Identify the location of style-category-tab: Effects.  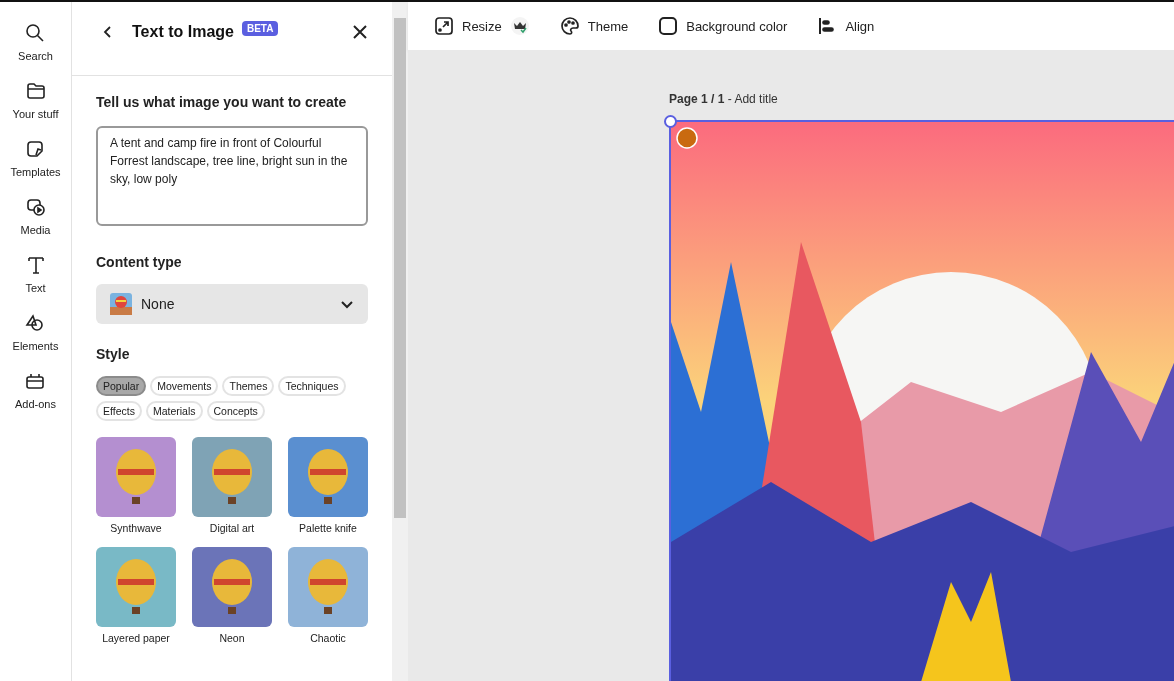
(119, 411).